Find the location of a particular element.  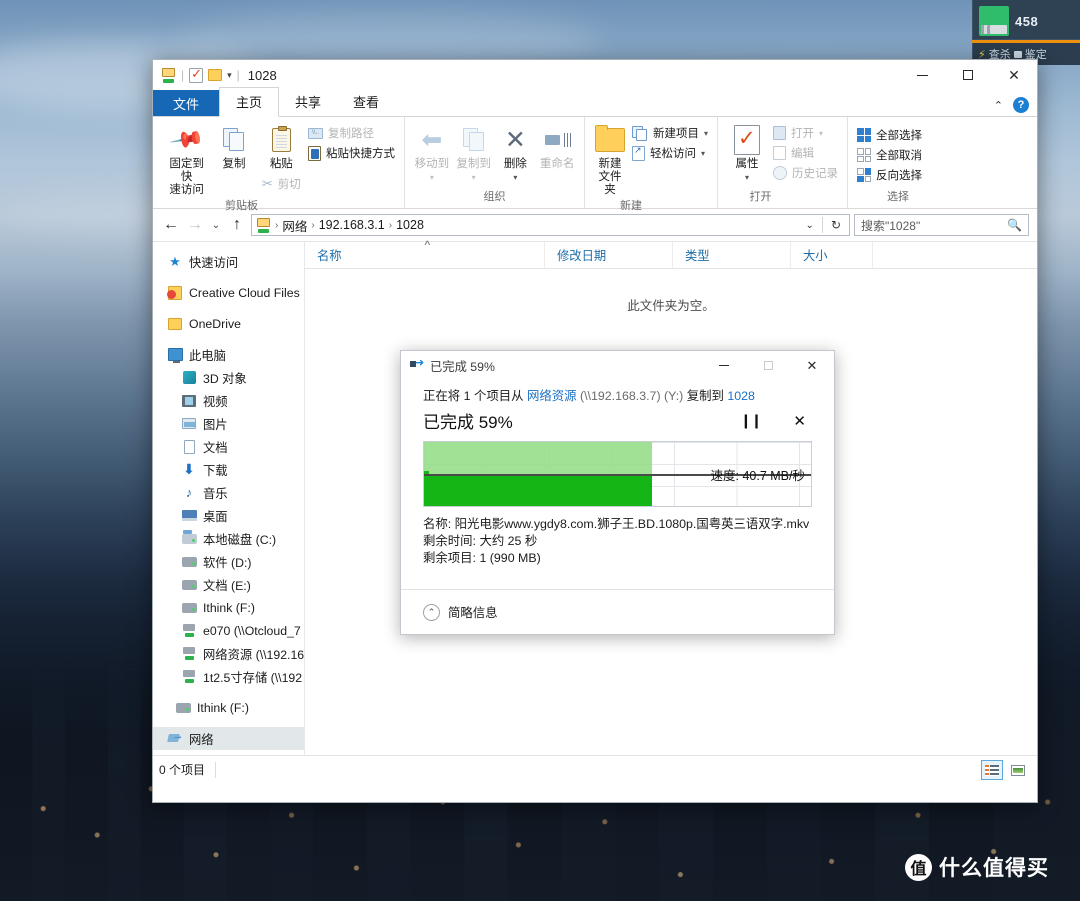

dialog-footer: ⌃ 简略信息 is located at coordinates (617, 611).